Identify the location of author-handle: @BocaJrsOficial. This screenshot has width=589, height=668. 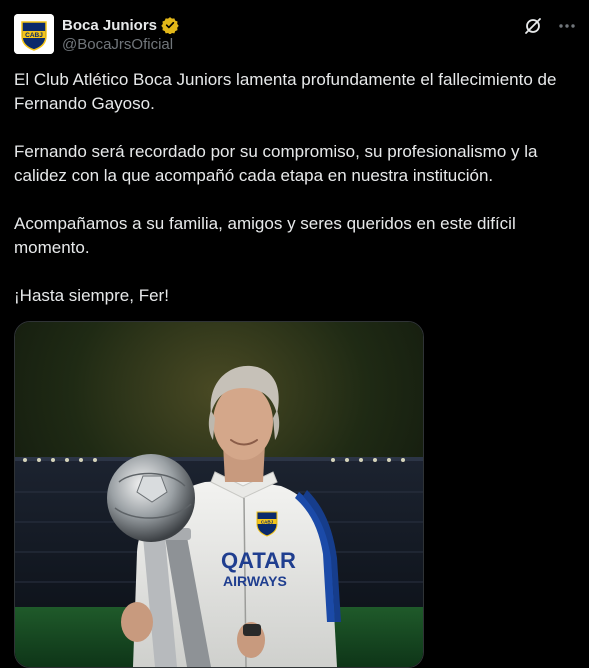
(120, 44).